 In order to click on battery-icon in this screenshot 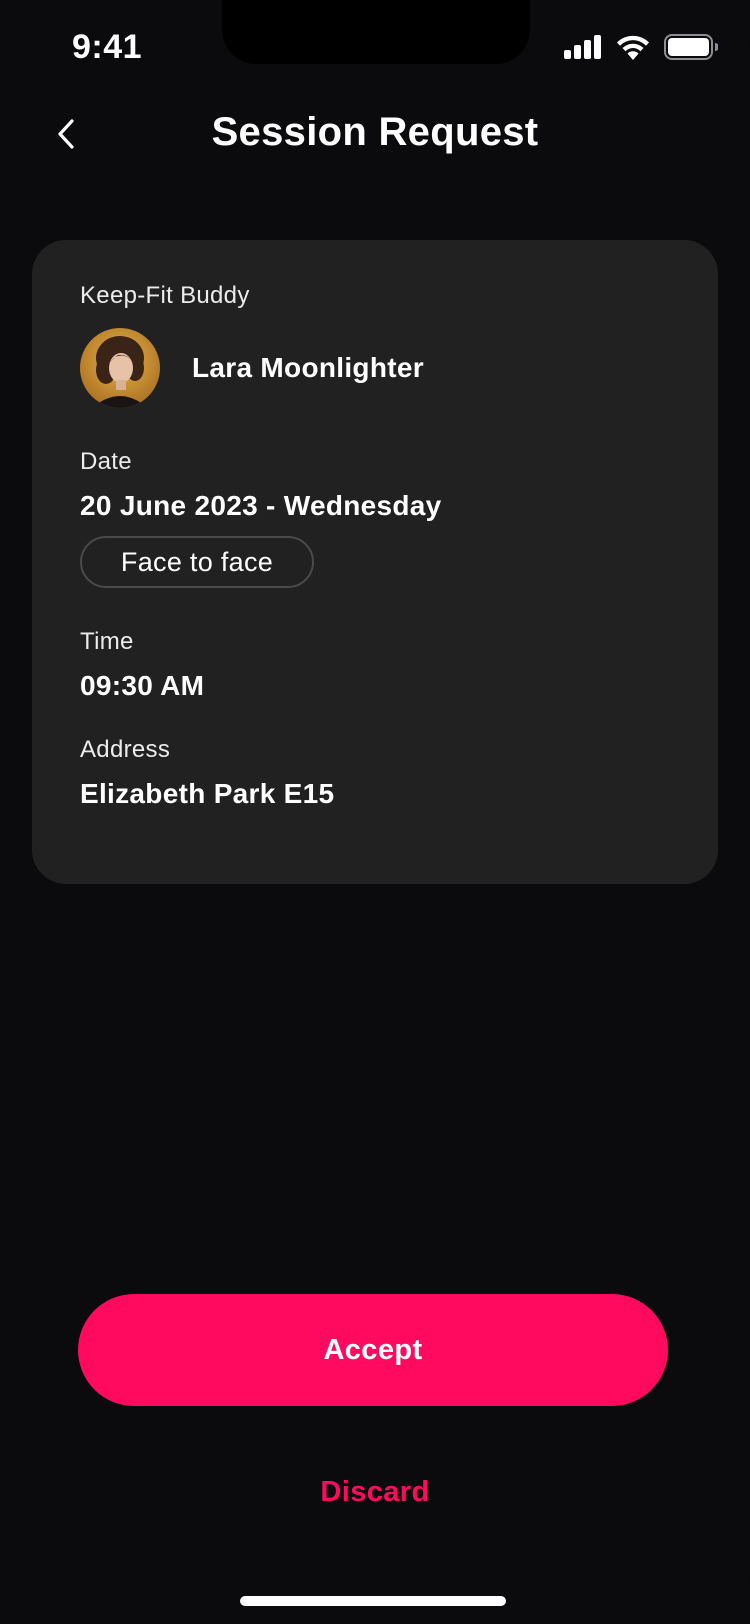, I will do `click(691, 47)`.